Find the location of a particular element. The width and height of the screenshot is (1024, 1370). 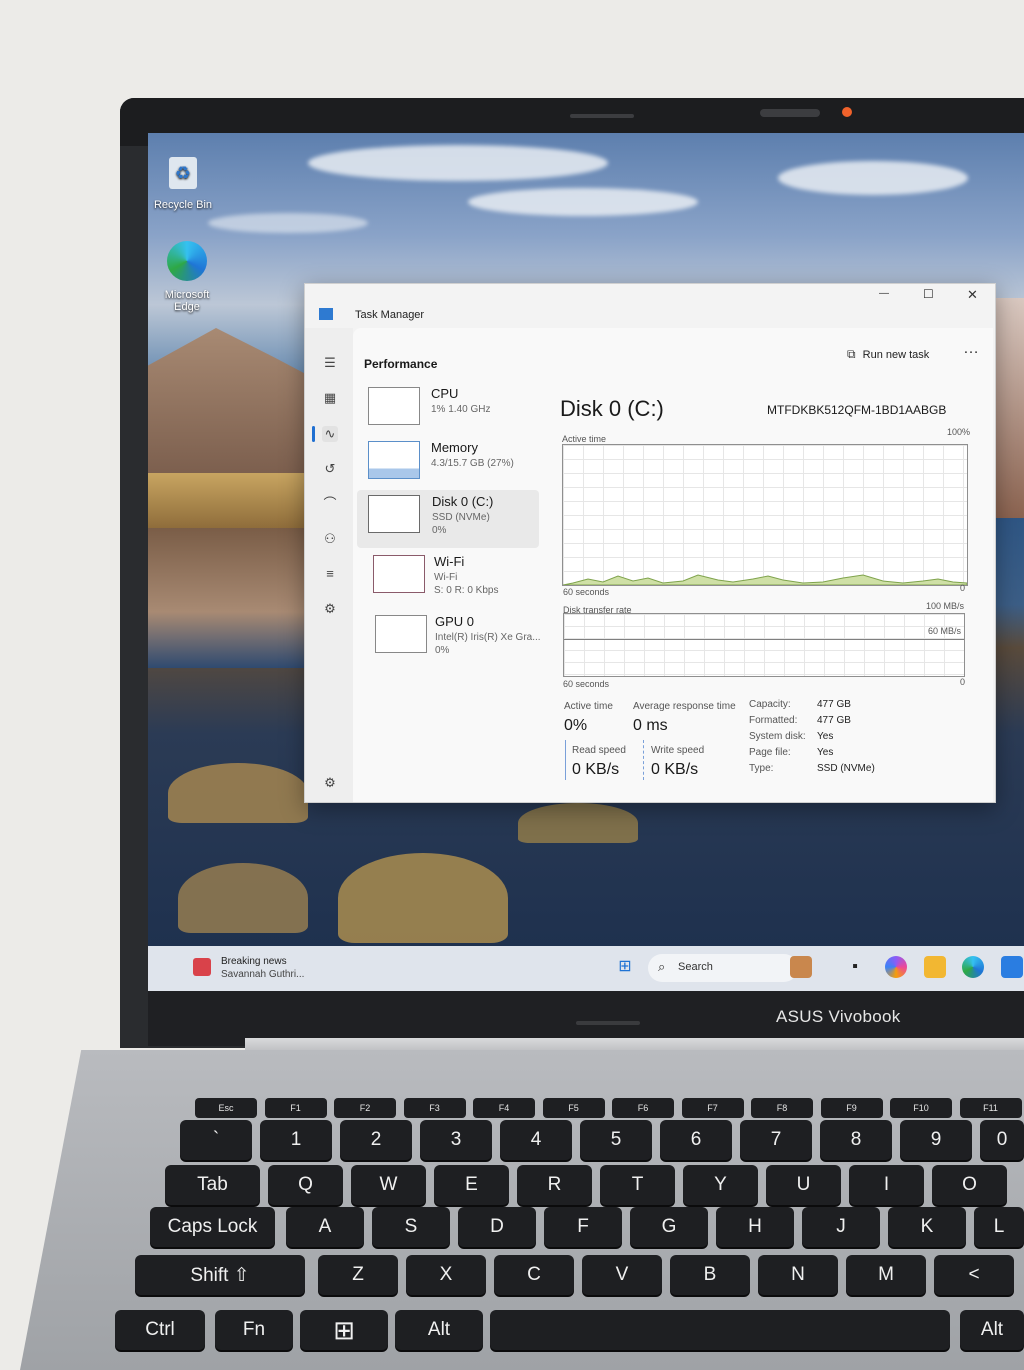

copilot-icon is located at coordinates (896, 967).